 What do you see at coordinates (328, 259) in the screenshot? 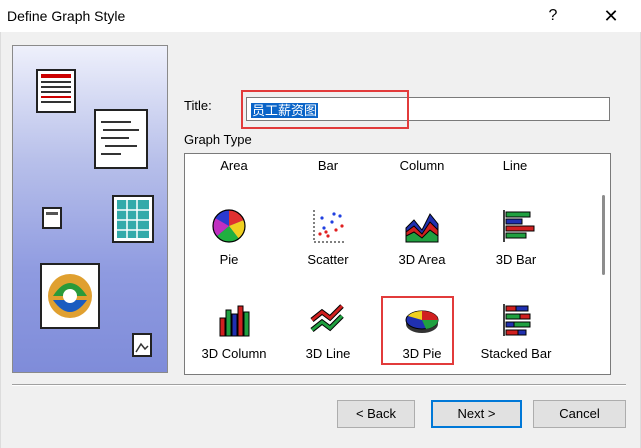
I see `scatter-label: Scatter` at bounding box center [328, 259].